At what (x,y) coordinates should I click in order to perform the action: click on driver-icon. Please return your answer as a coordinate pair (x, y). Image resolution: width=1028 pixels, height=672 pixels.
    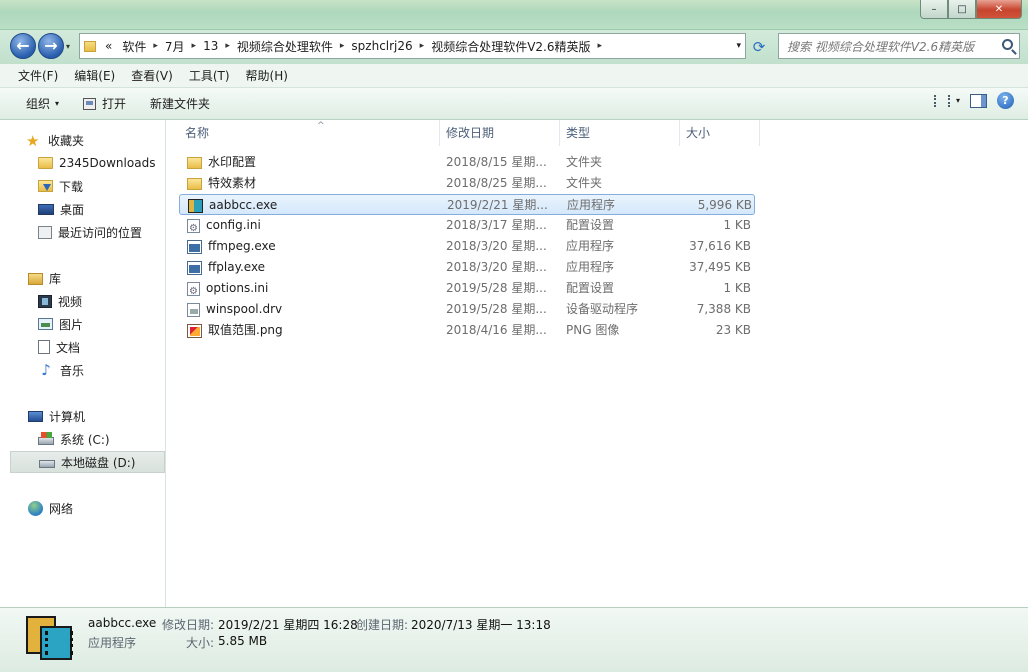
    Looking at the image, I should click on (193, 309).